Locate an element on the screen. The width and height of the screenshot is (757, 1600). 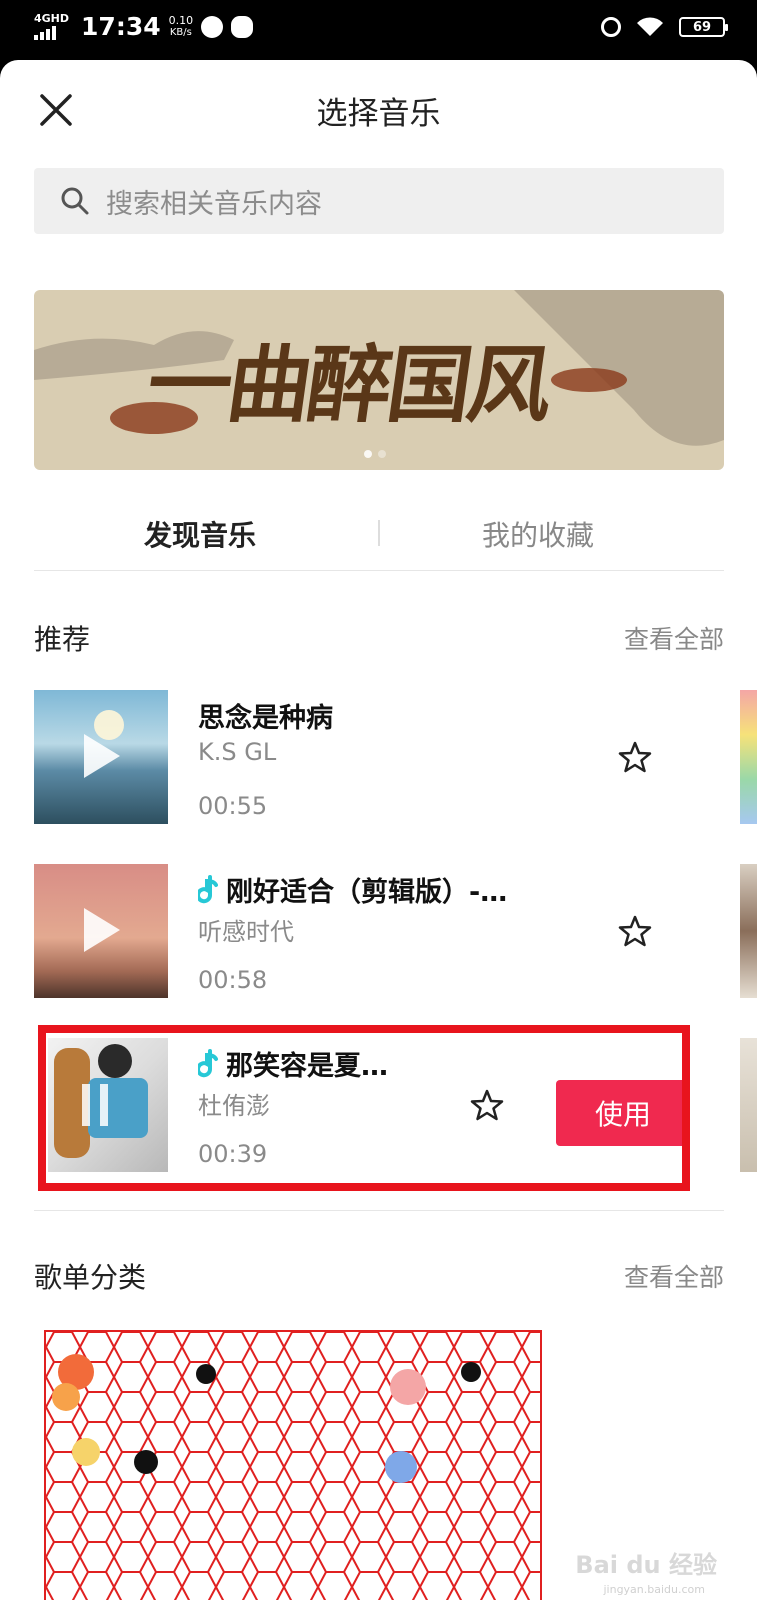
search-input: 搜索相关音乐内容 is located at coordinates (379, 201).